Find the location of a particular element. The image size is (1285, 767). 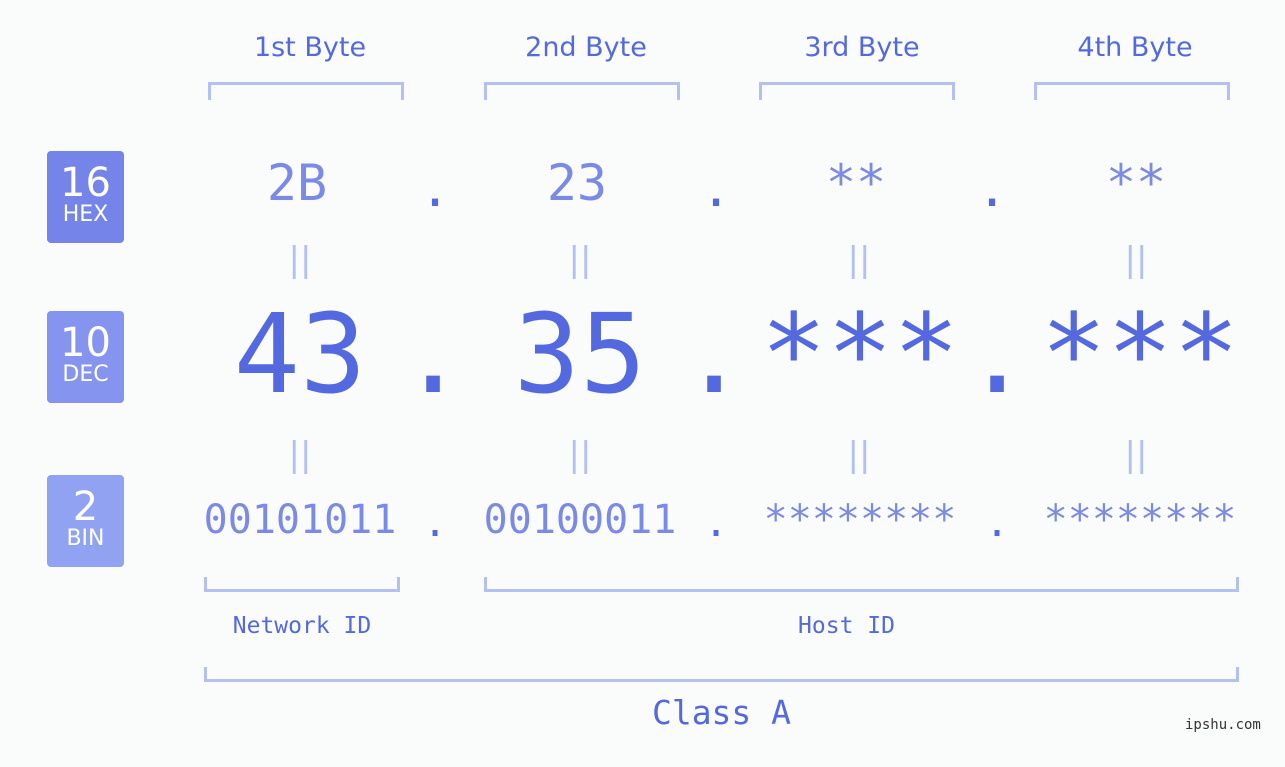

dec-badge-unit: DEC is located at coordinates (85, 374).